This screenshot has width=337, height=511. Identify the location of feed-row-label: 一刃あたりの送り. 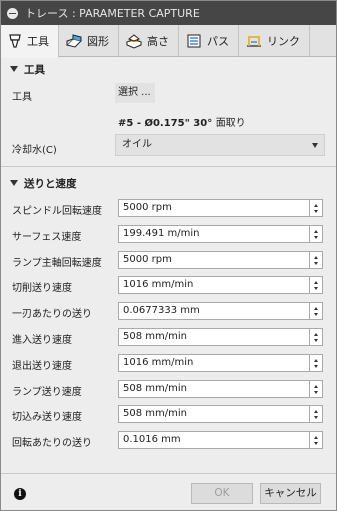
(52, 314).